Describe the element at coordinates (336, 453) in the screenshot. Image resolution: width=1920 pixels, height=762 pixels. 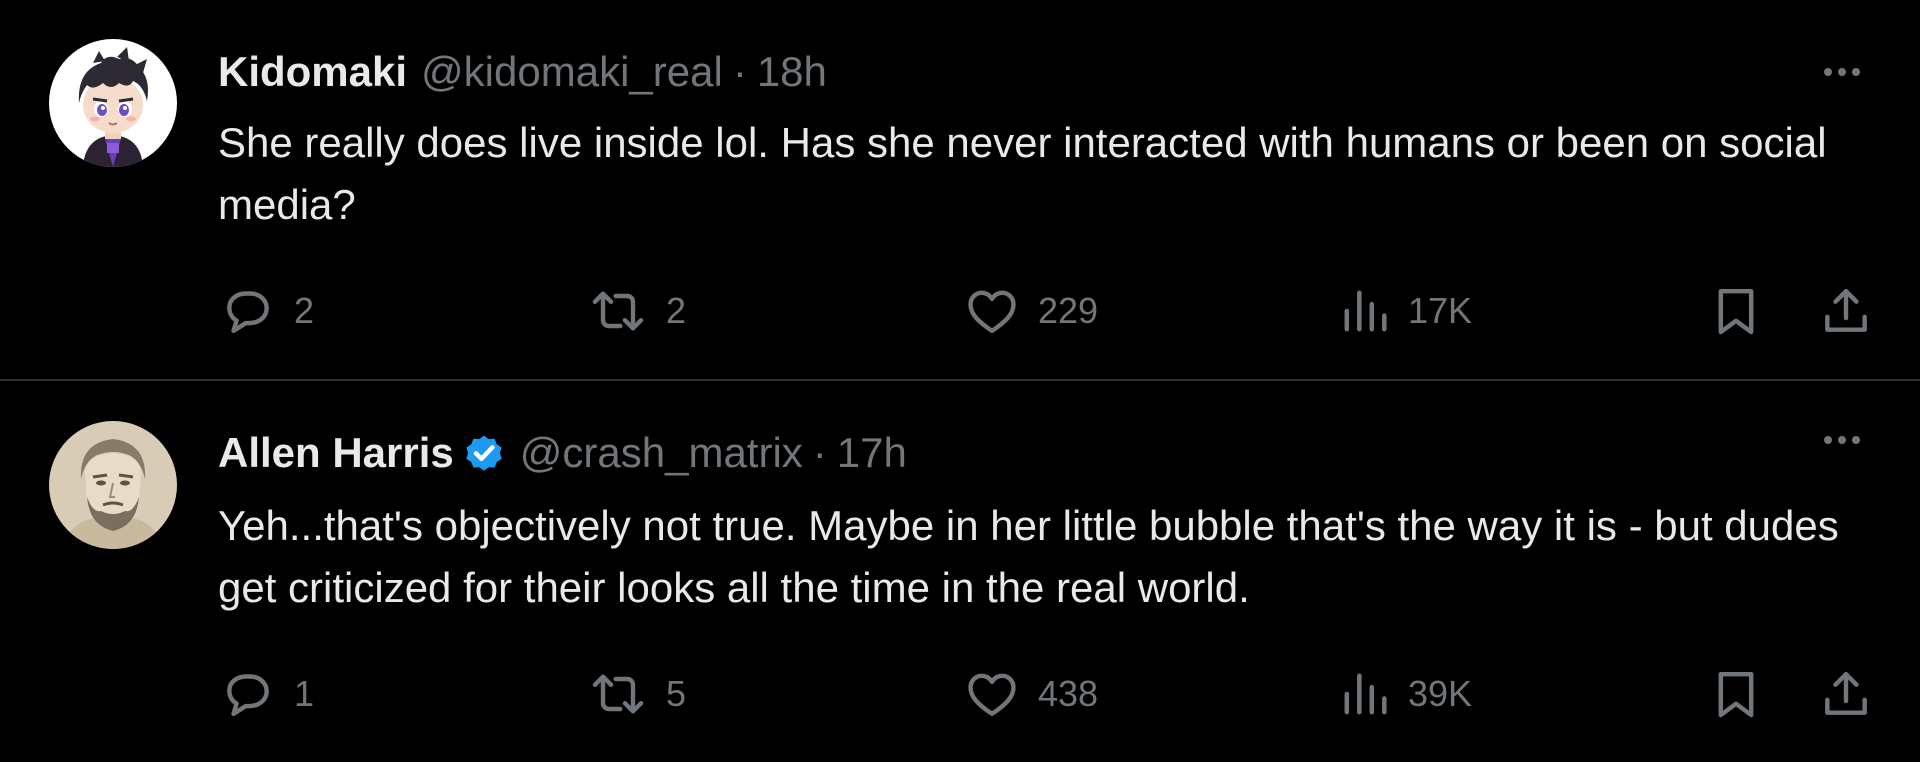
I see `display-name: Allen Harris` at that location.